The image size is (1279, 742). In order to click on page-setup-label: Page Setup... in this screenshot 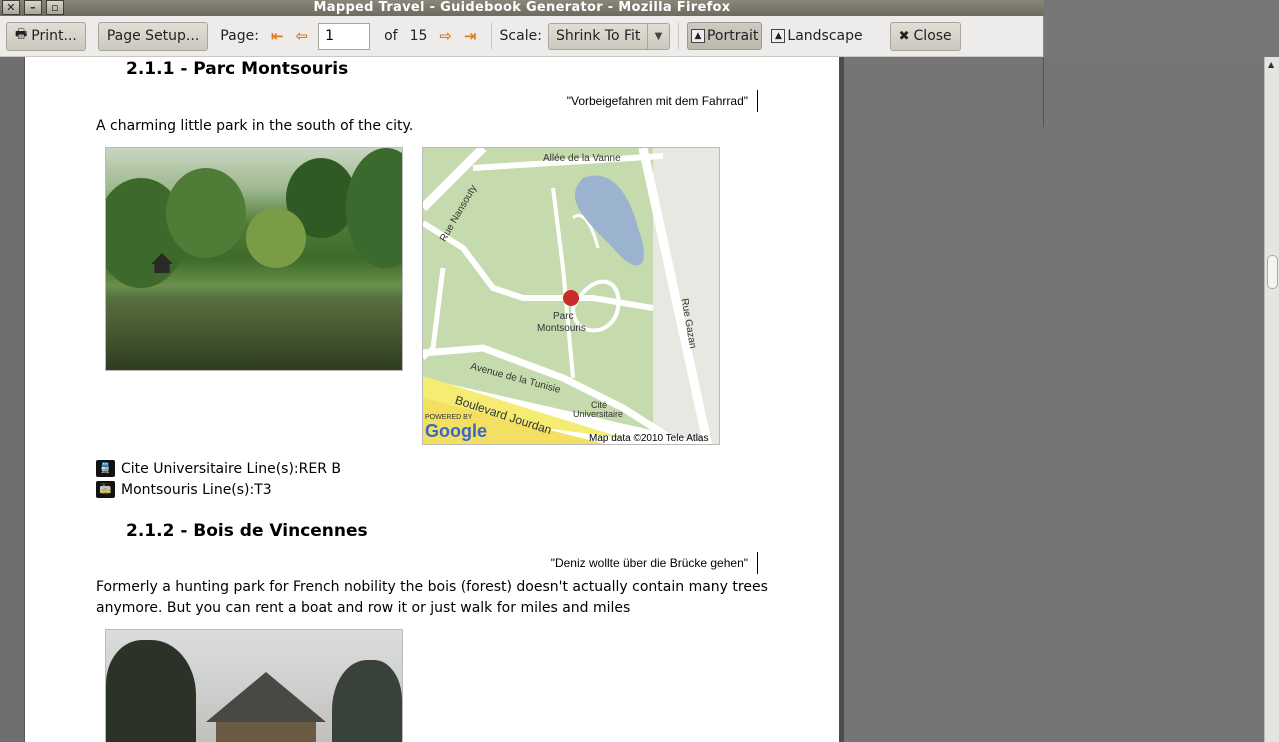, I will do `click(153, 36)`.